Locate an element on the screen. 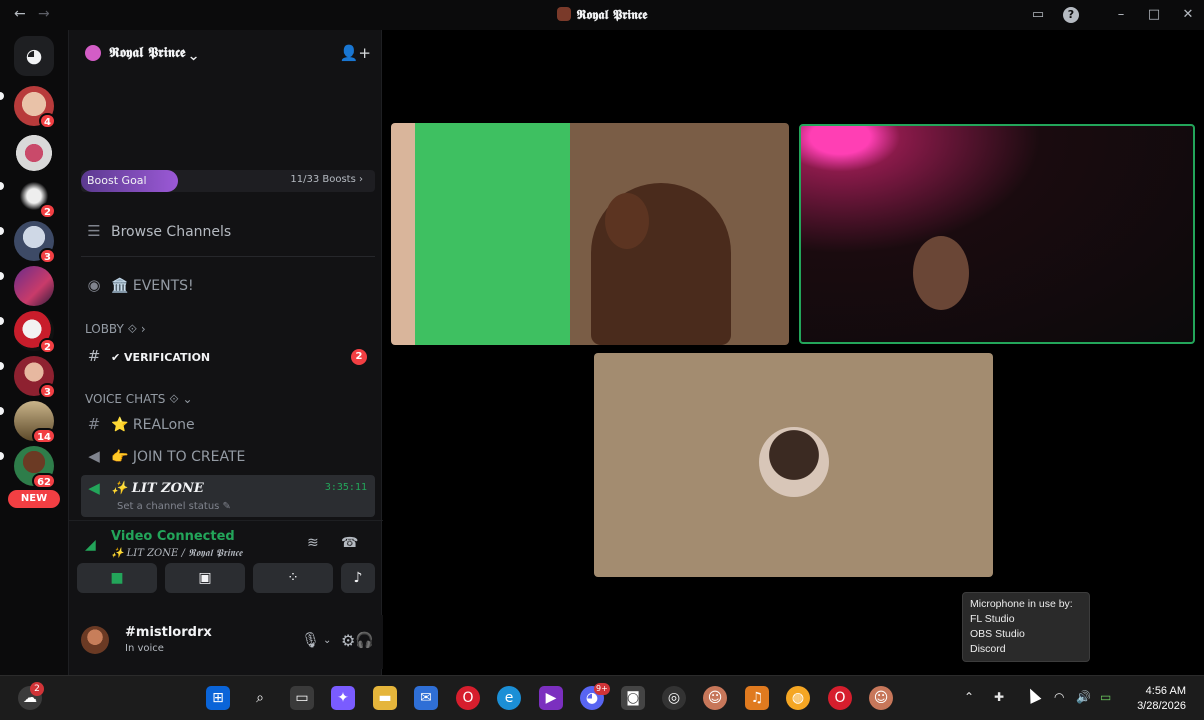 The image size is (1204, 720). avatar is located at coordinates (95, 640).